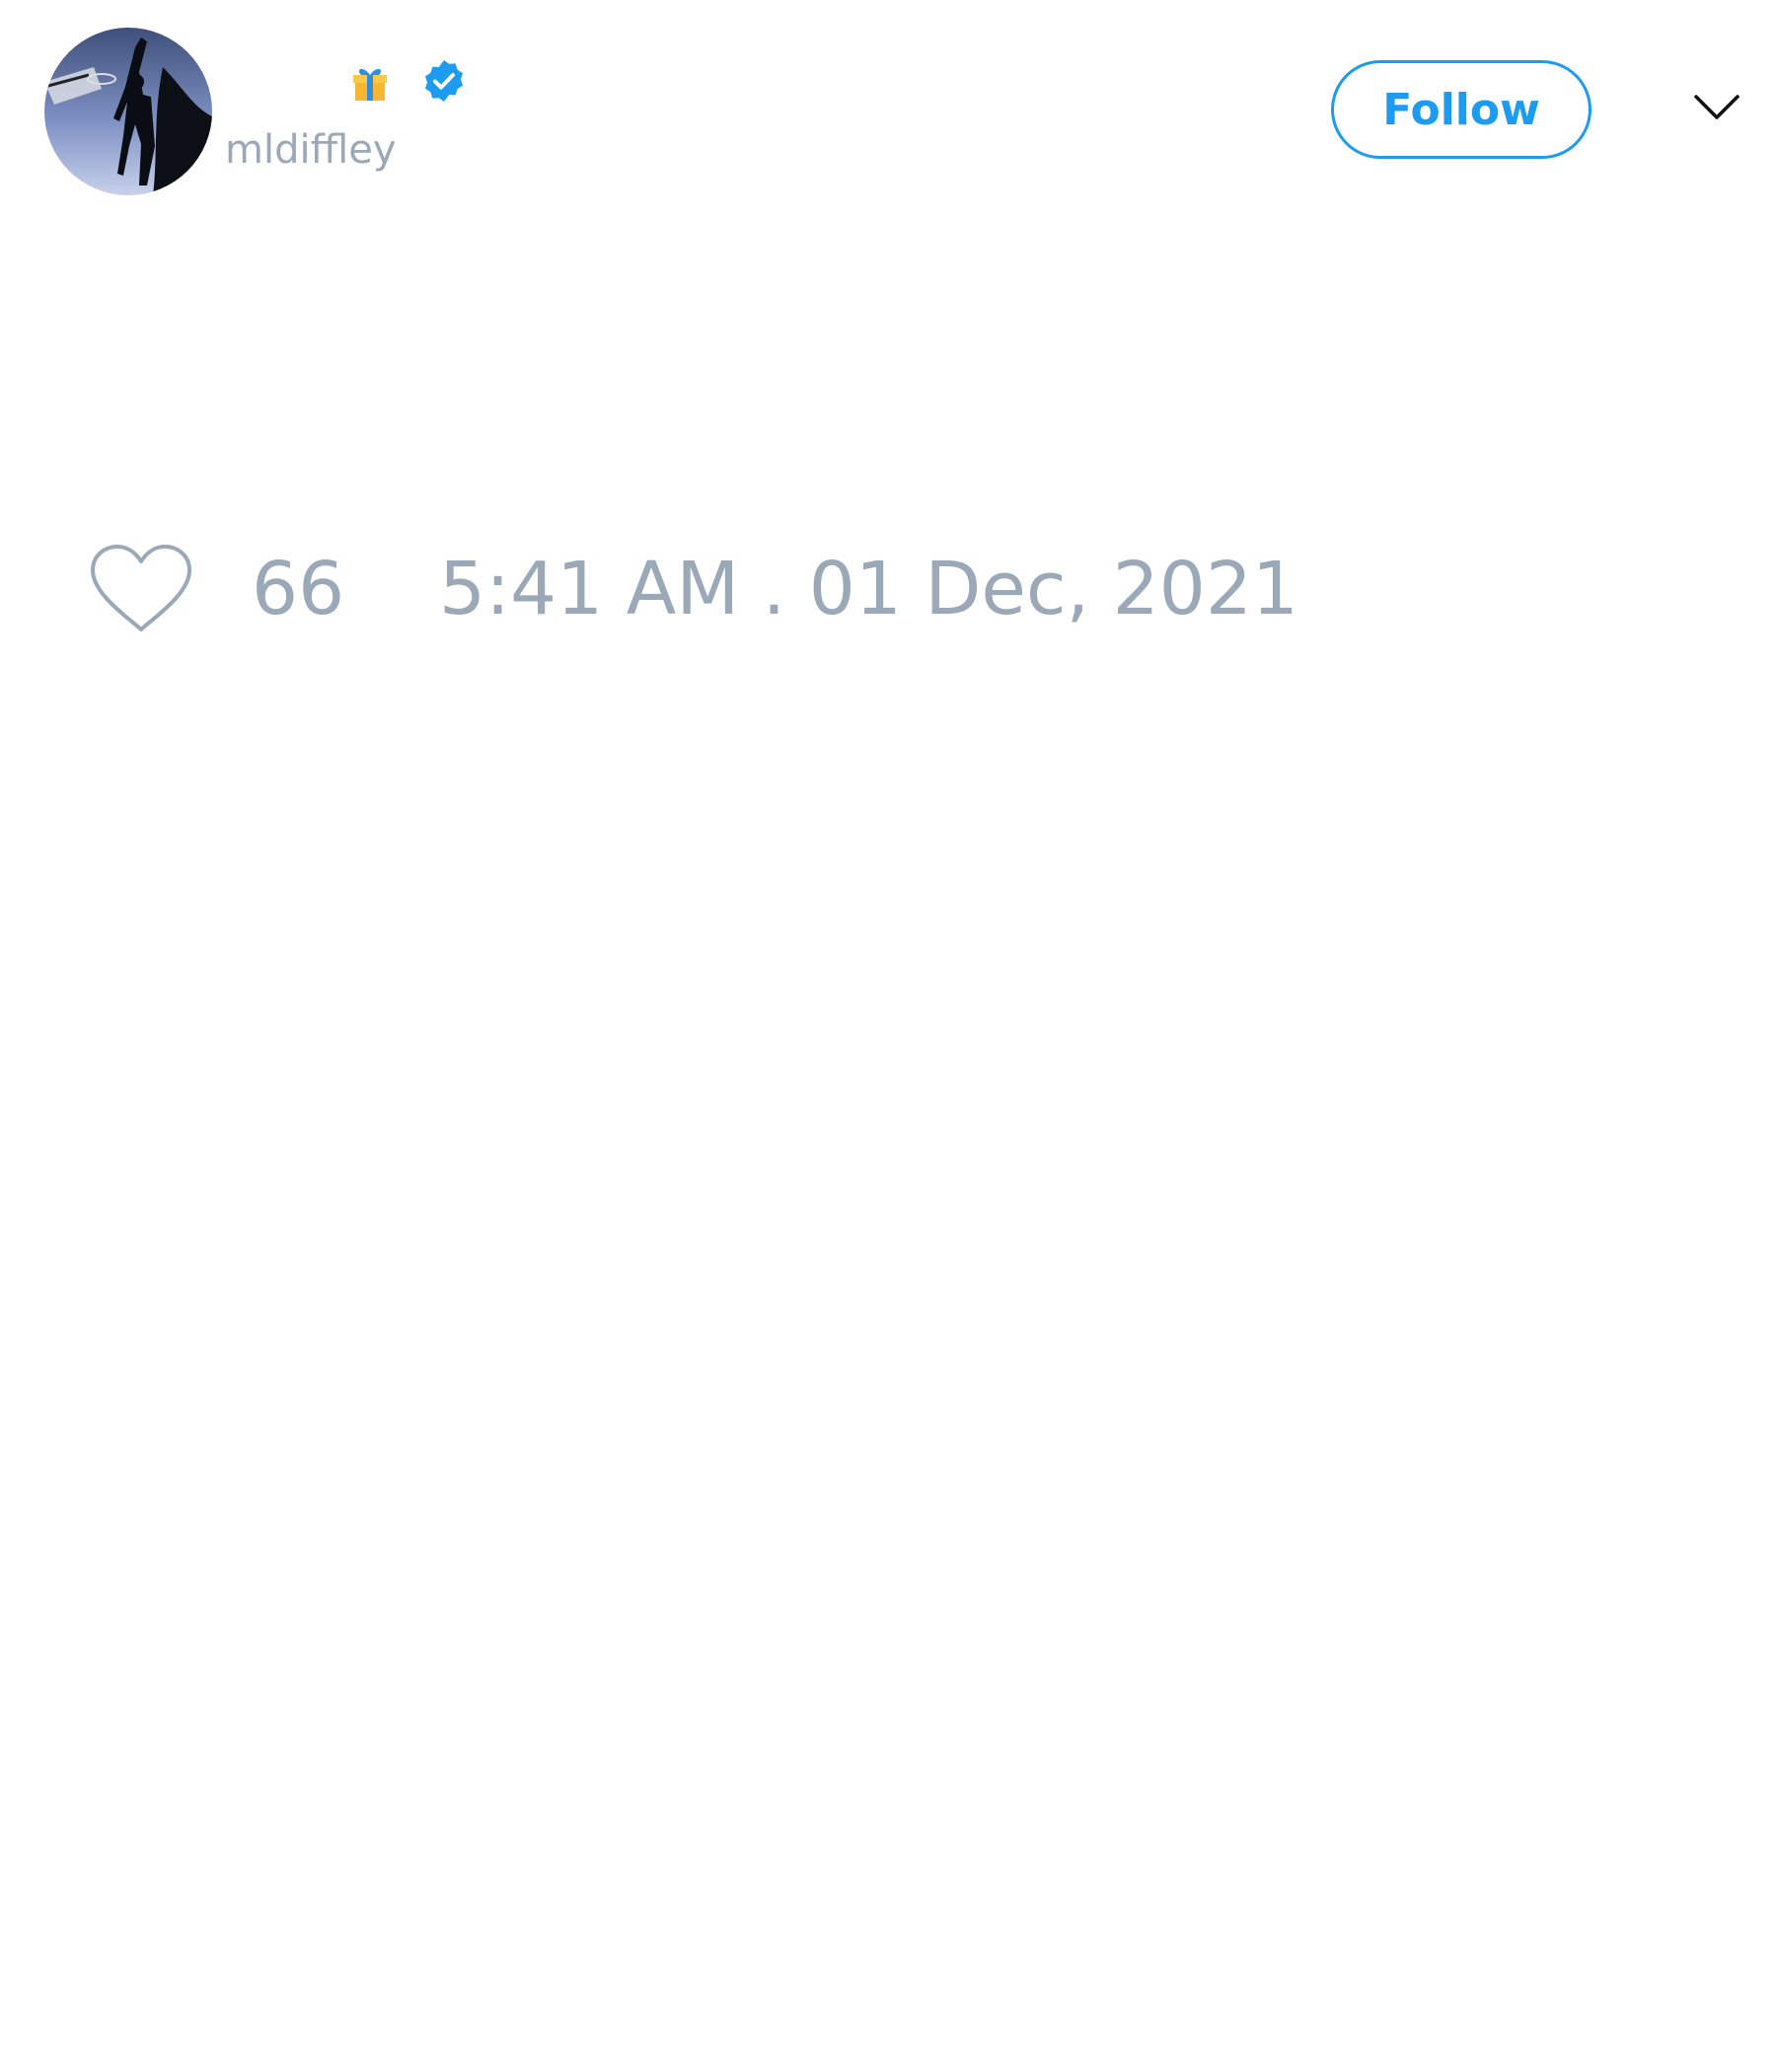 The image size is (1776, 2072). What do you see at coordinates (141, 589) in the screenshot?
I see `heart-icon` at bounding box center [141, 589].